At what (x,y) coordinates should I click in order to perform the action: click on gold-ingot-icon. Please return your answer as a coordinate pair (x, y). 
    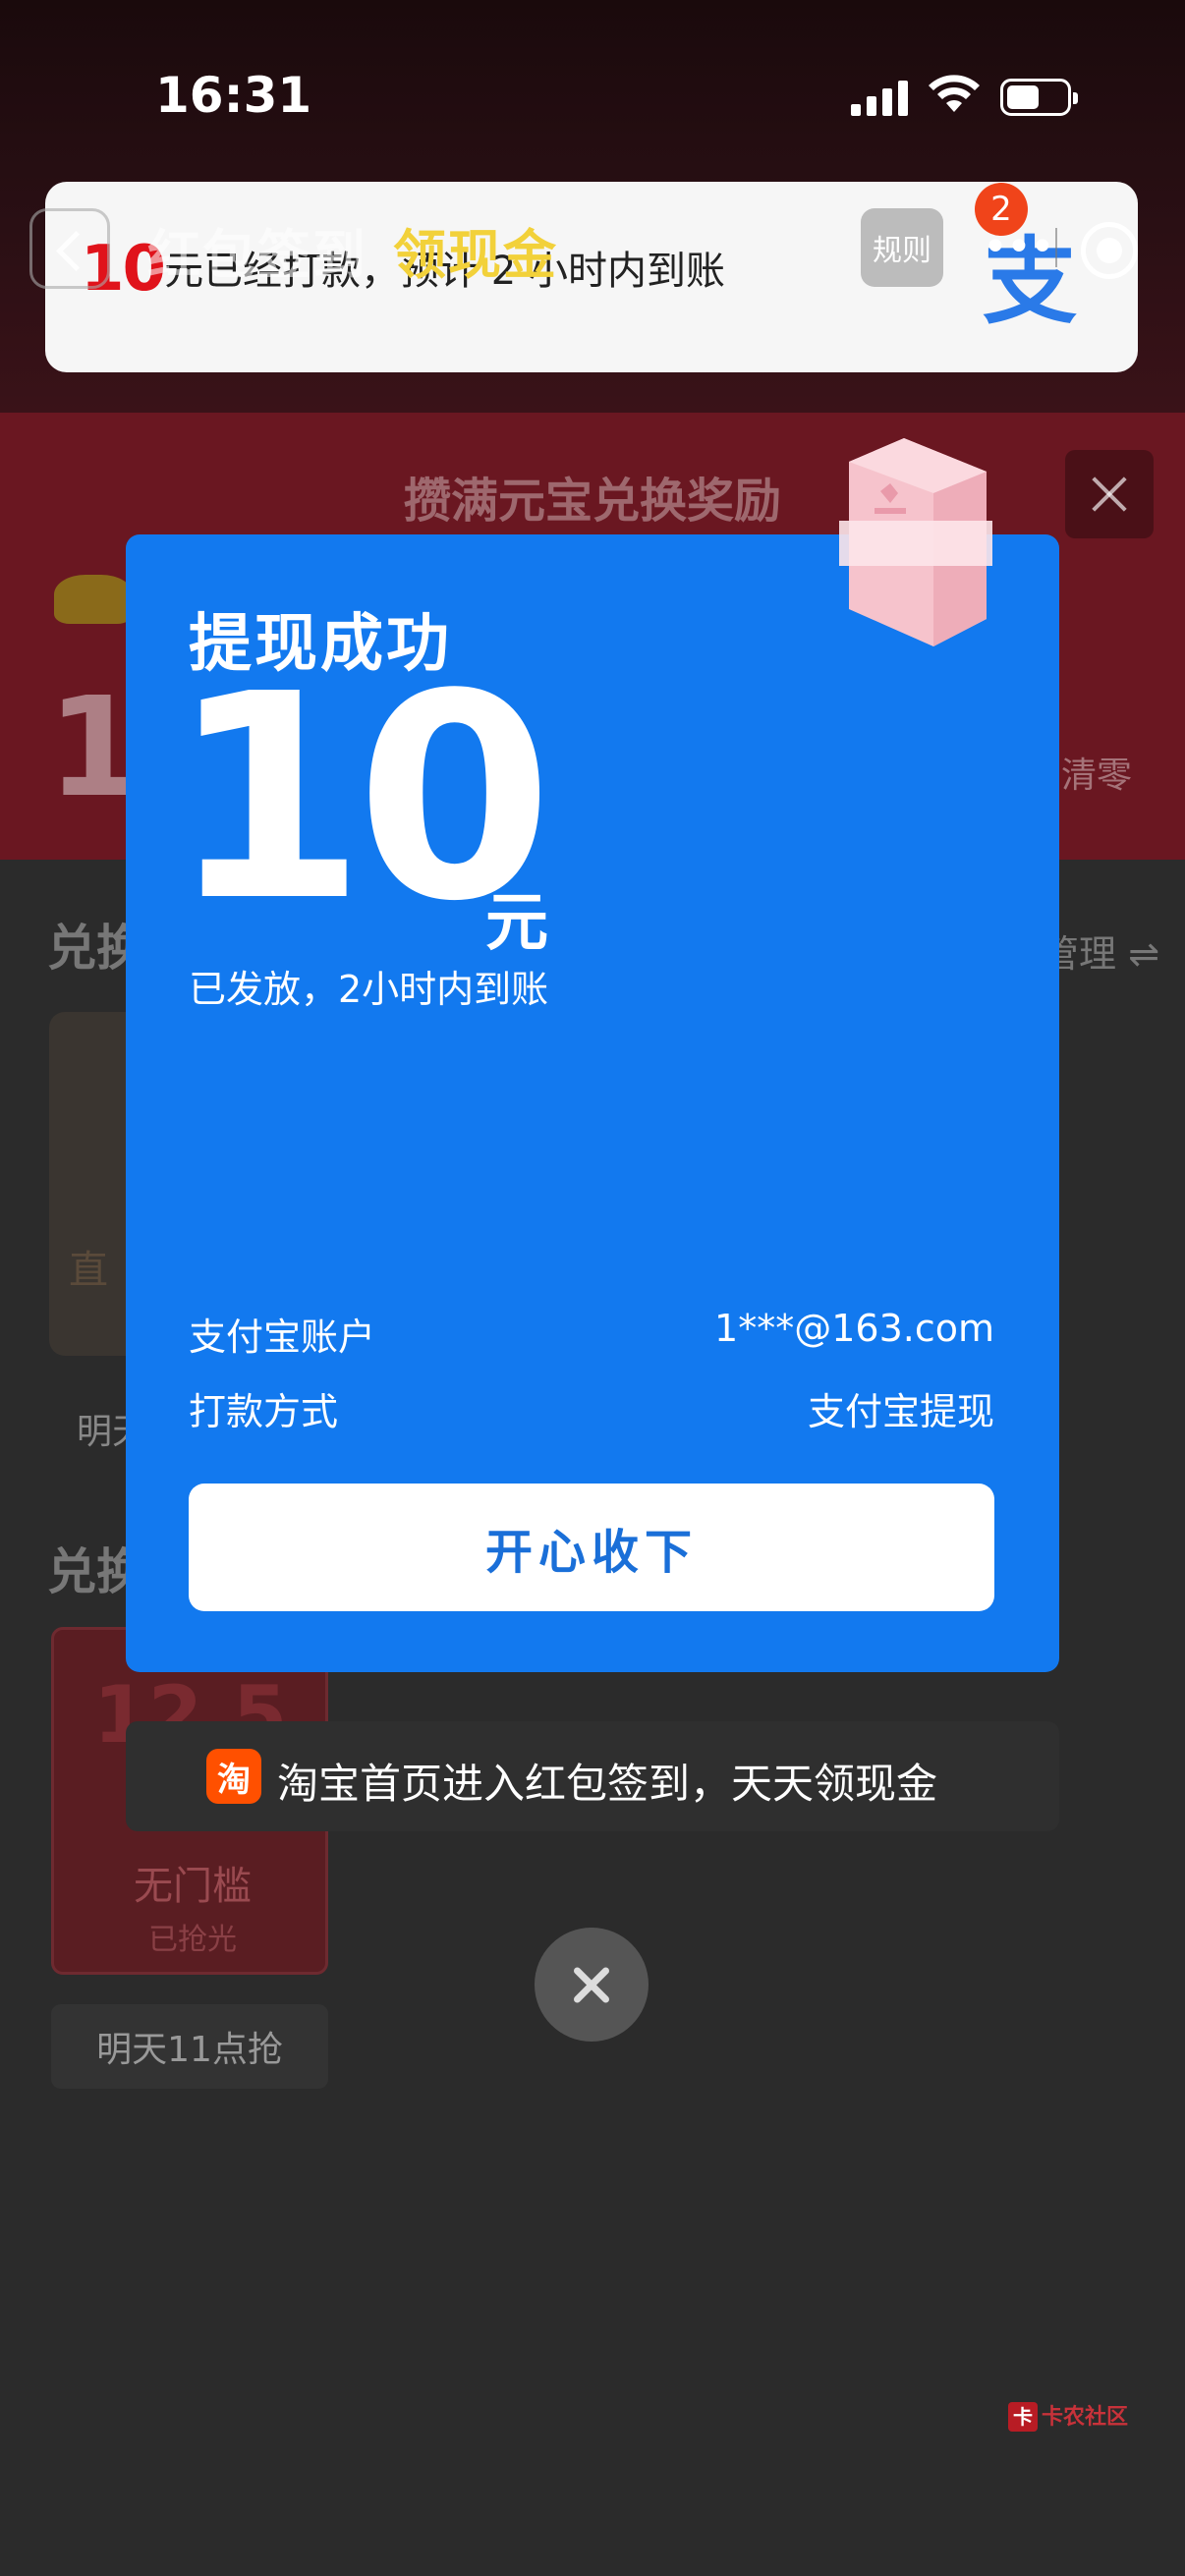
    Looking at the image, I should click on (93, 599).